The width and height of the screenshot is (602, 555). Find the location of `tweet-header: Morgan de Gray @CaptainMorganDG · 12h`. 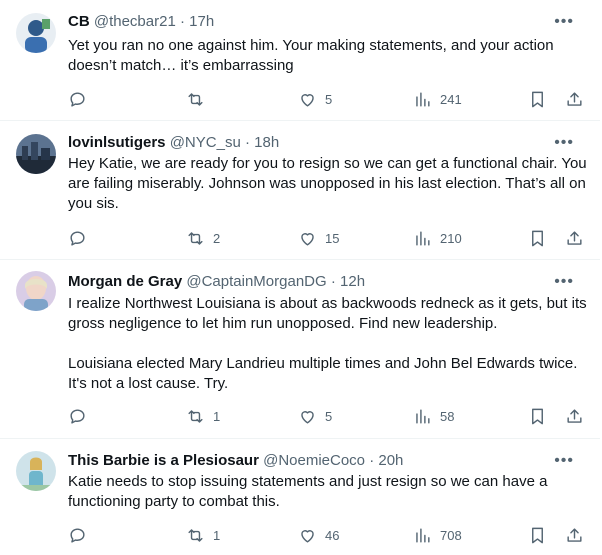

tweet-header: Morgan de Gray @CaptainMorganDG · 12h is located at coordinates (216, 282).